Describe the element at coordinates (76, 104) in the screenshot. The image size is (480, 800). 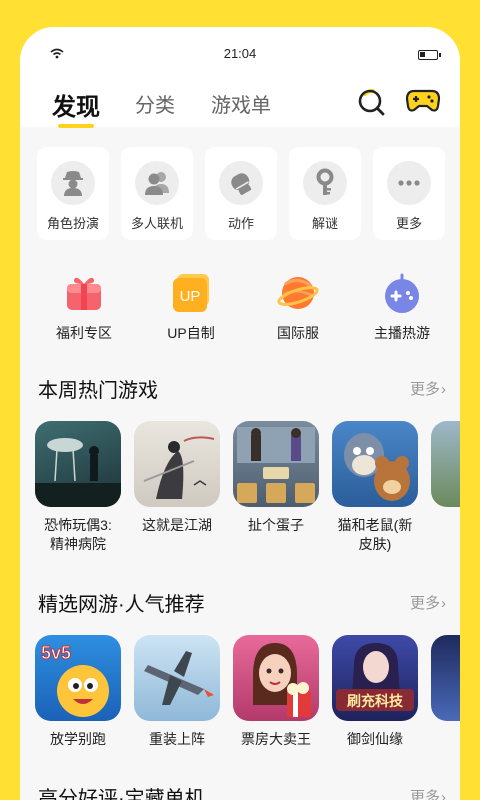
I see `tab-discover: 发现` at that location.